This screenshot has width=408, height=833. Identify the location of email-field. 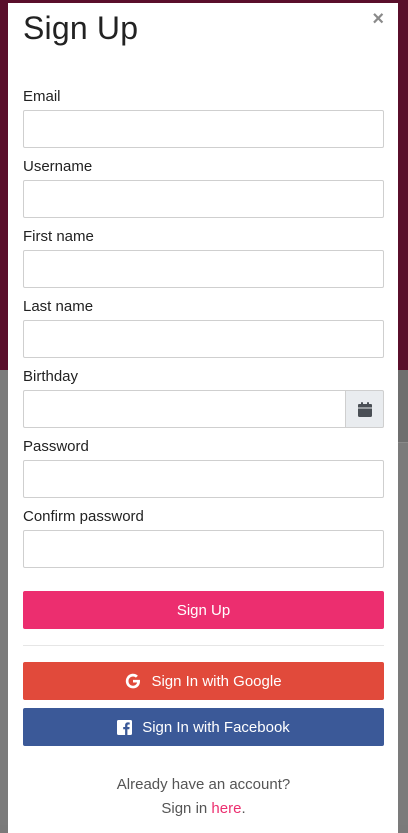
(203, 129).